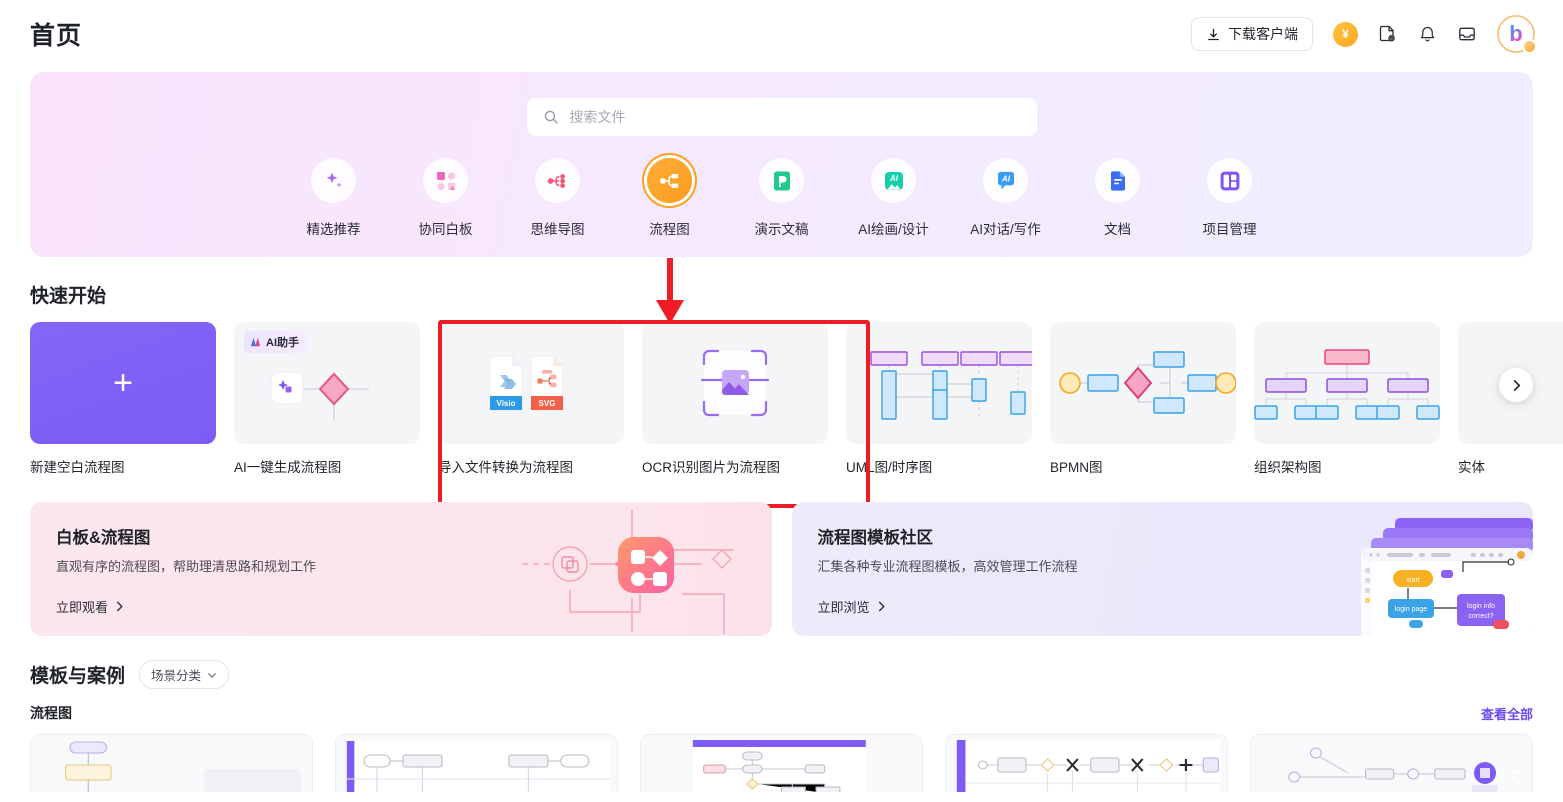 This screenshot has height=802, width=1563. What do you see at coordinates (843, 607) in the screenshot?
I see `promo-link-label: 立即浏览` at bounding box center [843, 607].